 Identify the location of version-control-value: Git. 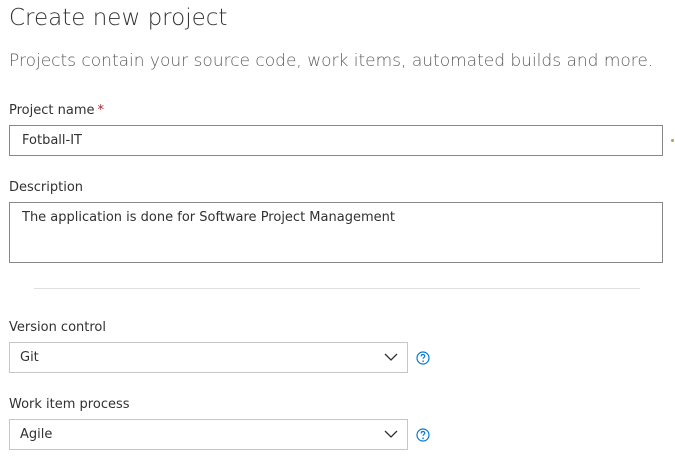
(29, 357).